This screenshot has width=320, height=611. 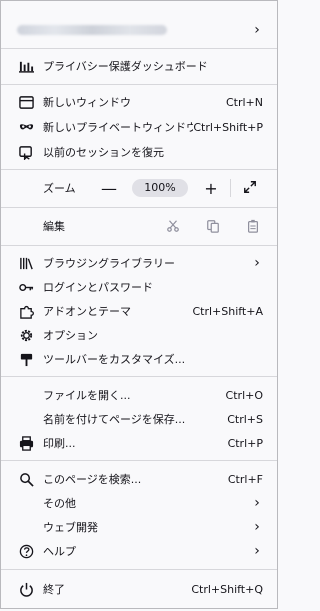 I want to click on print-item: 印刷... Ctrl+P, so click(x=139, y=443).